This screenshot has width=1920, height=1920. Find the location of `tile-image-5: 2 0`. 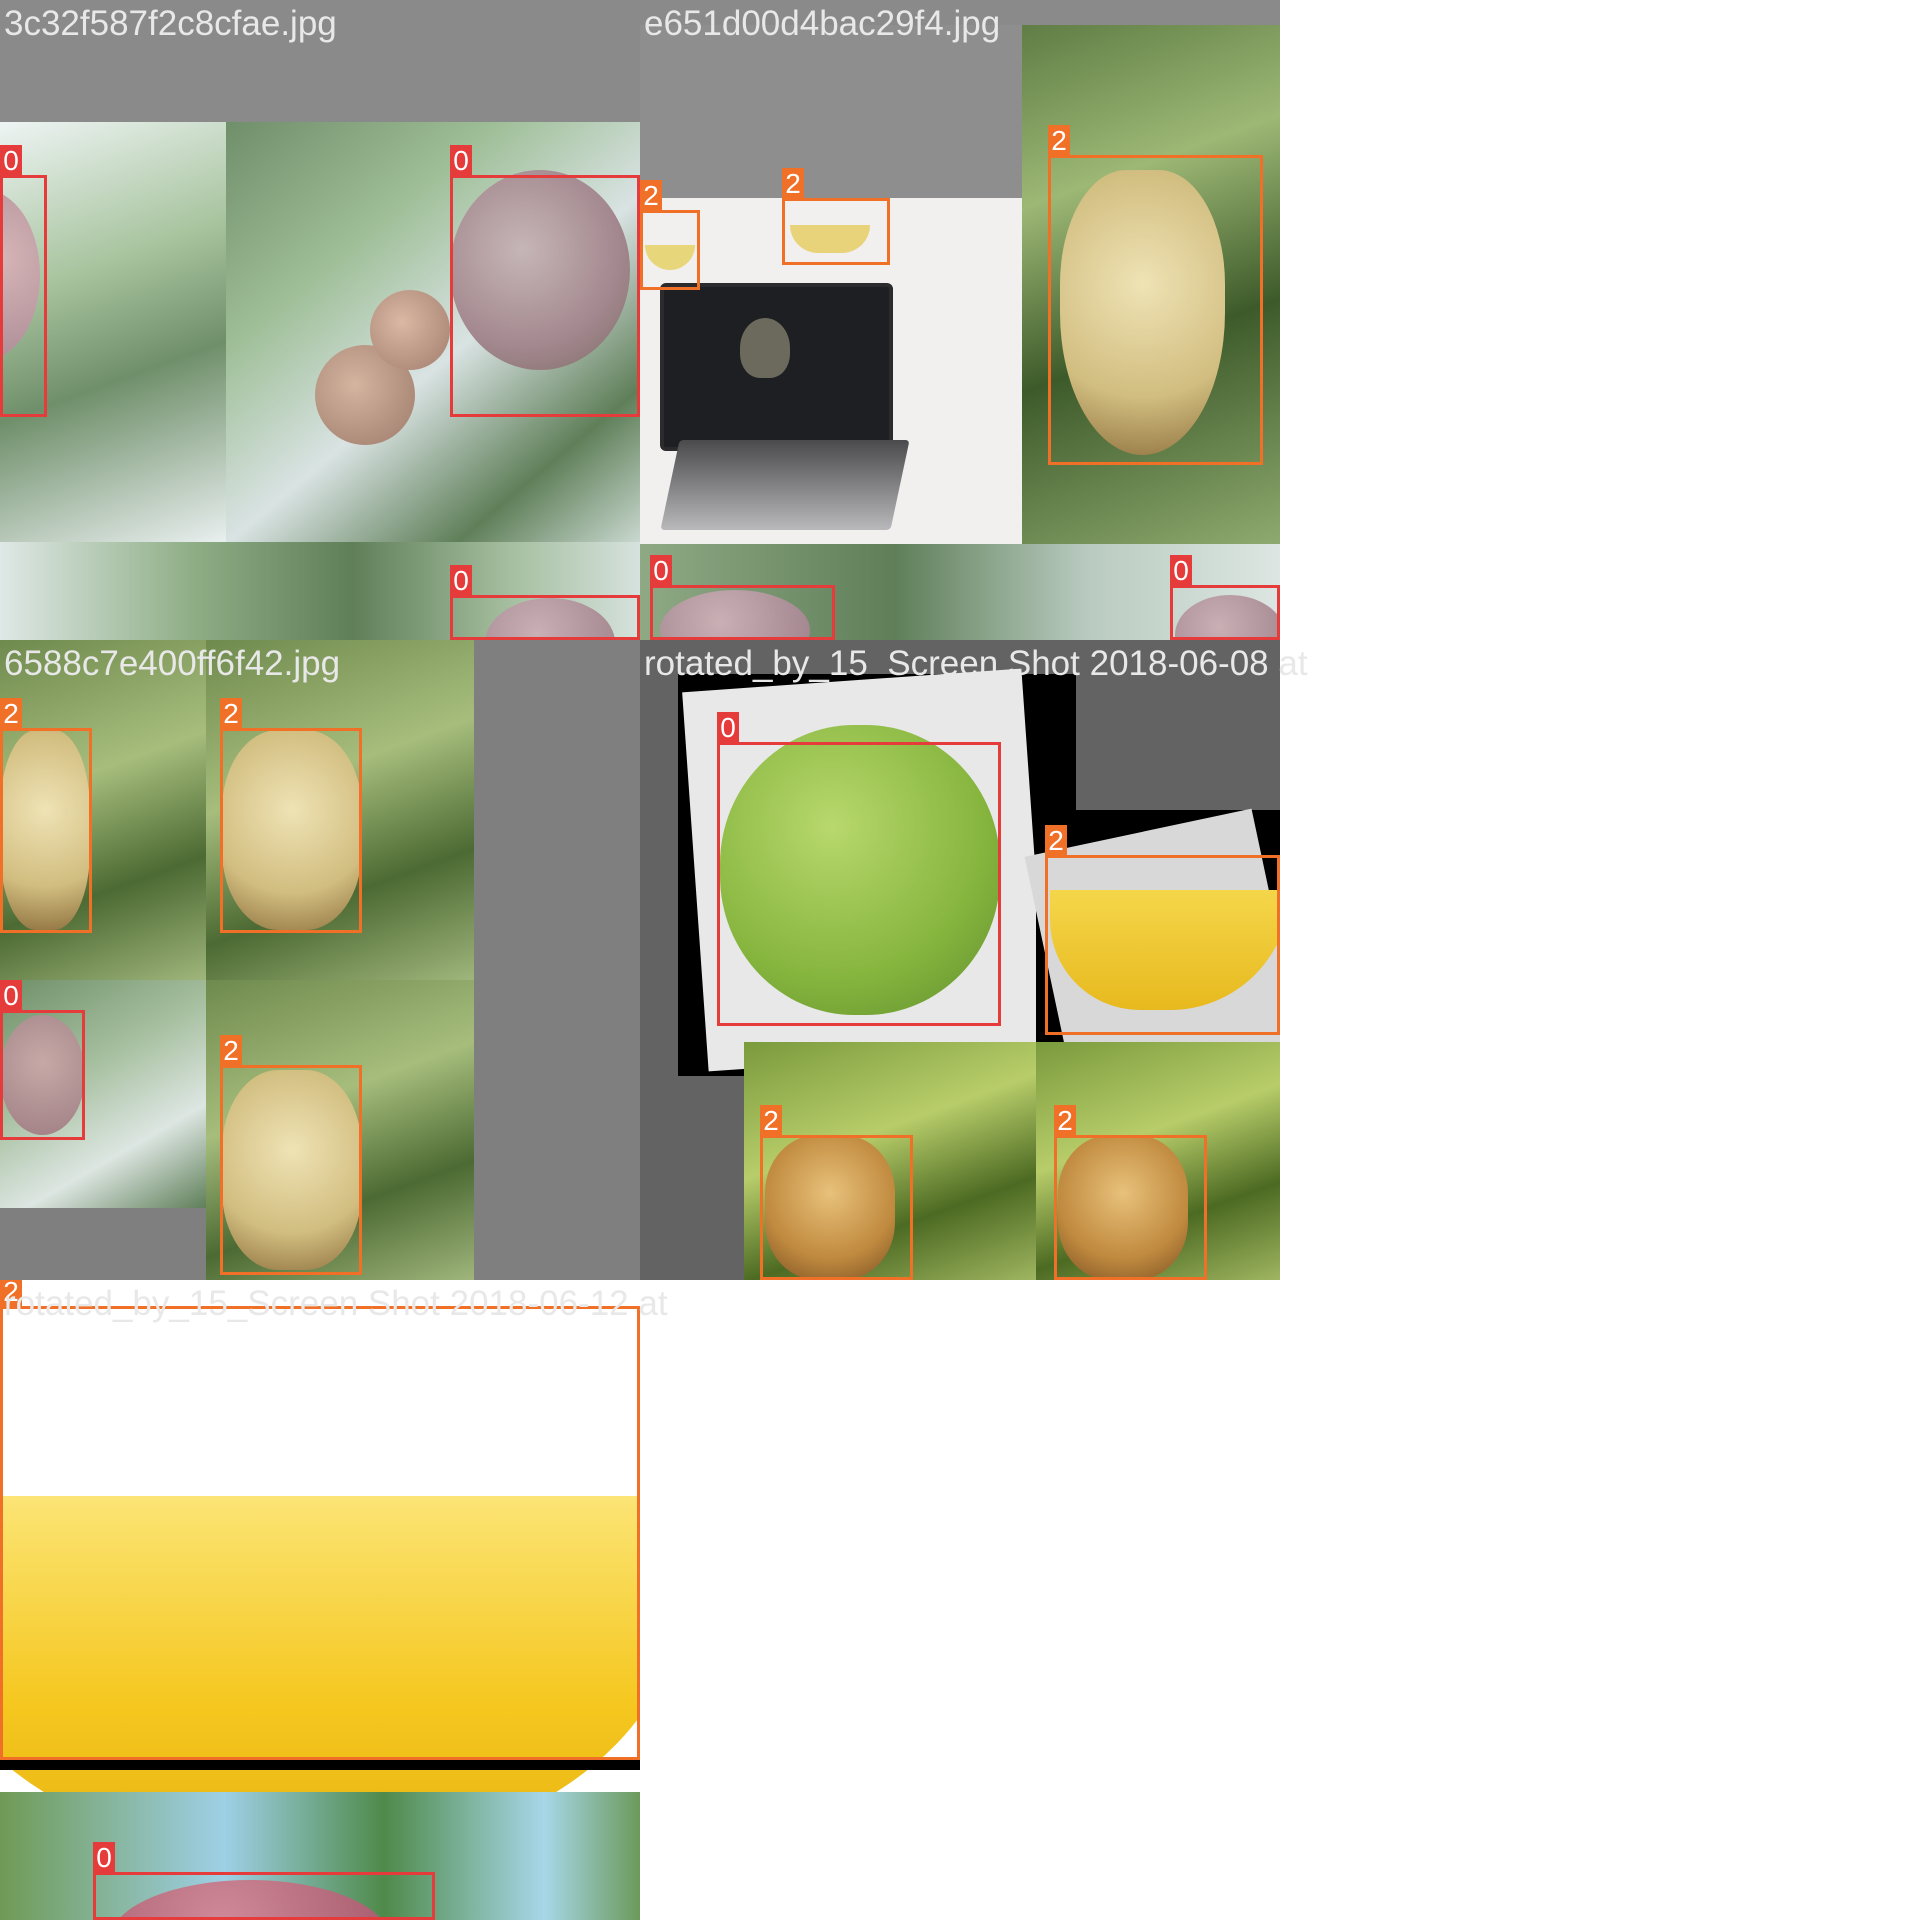

tile-image-5: 2 0 is located at coordinates (320, 1600).